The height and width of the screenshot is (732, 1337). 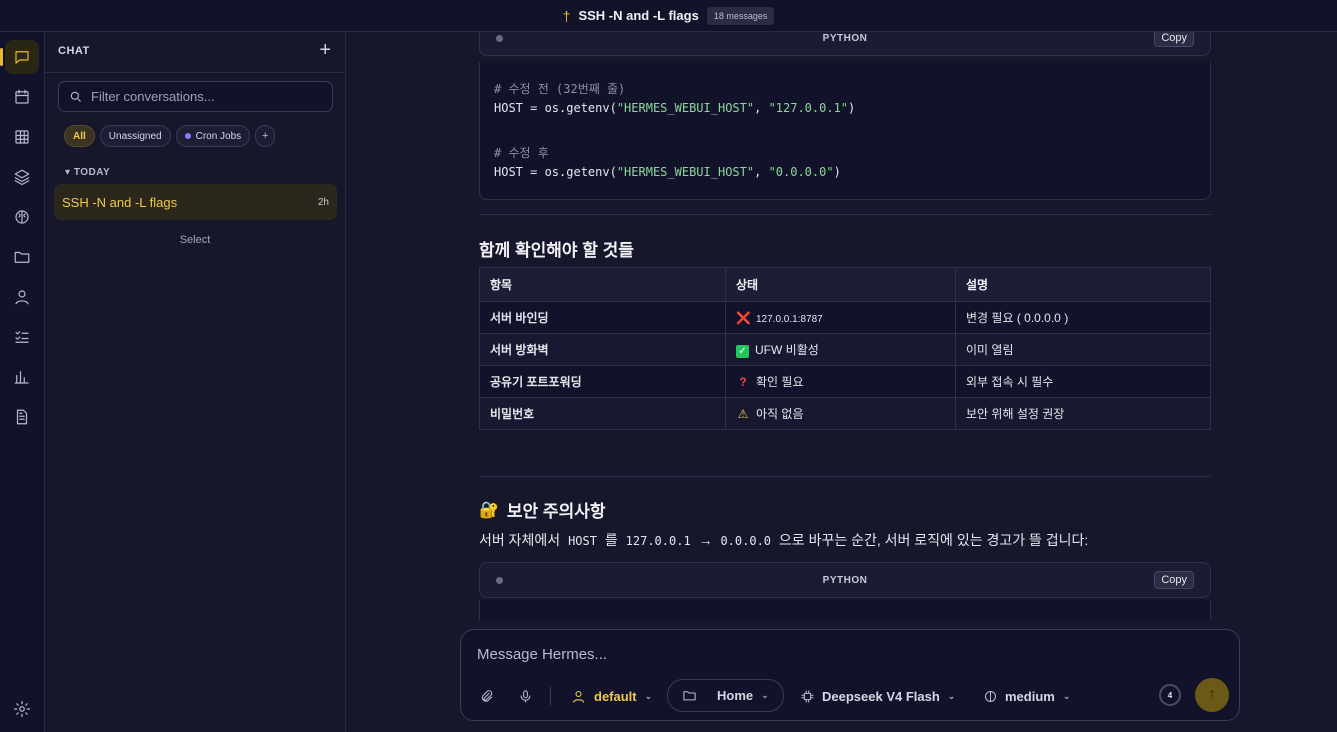 What do you see at coordinates (743, 414) in the screenshot?
I see `warning-icon: ⚠` at bounding box center [743, 414].